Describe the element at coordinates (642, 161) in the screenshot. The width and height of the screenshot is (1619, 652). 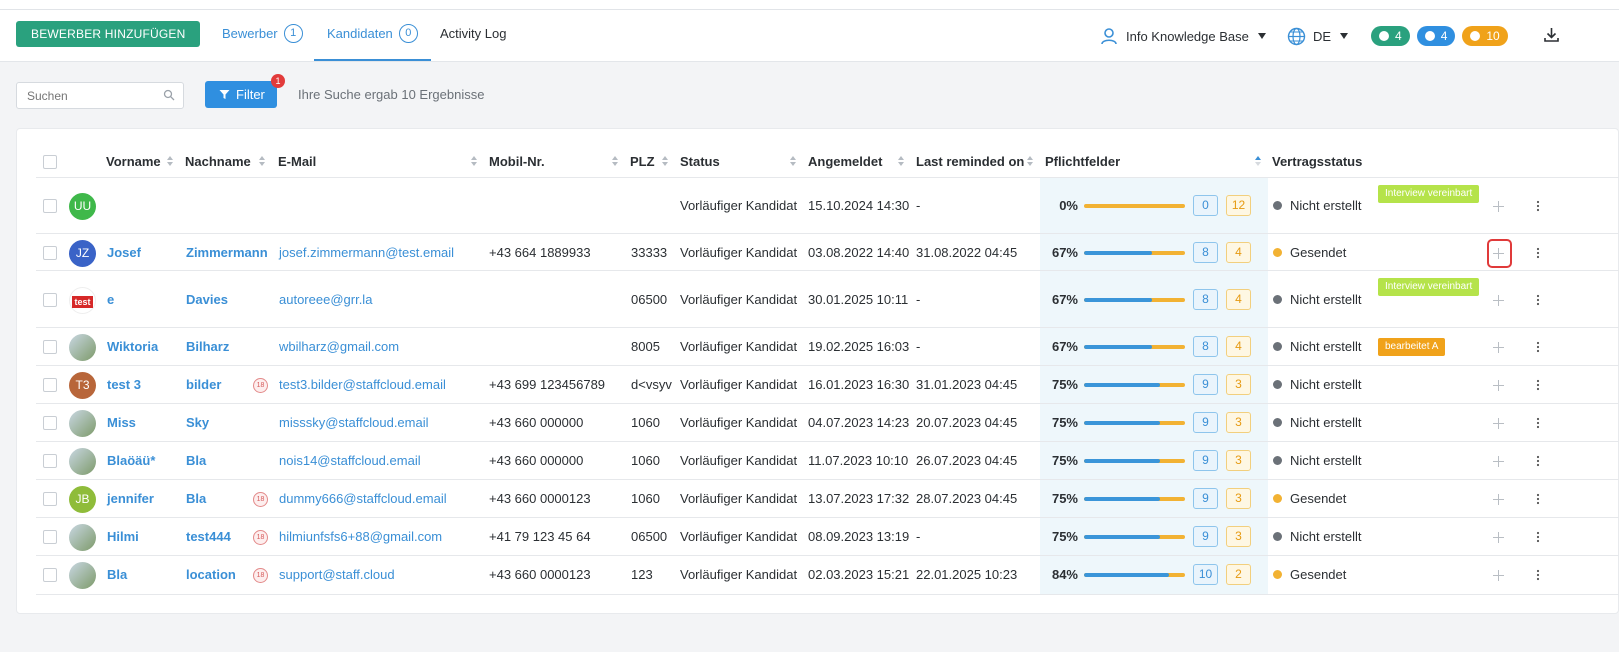
I see `col-plz: PLZ` at that location.